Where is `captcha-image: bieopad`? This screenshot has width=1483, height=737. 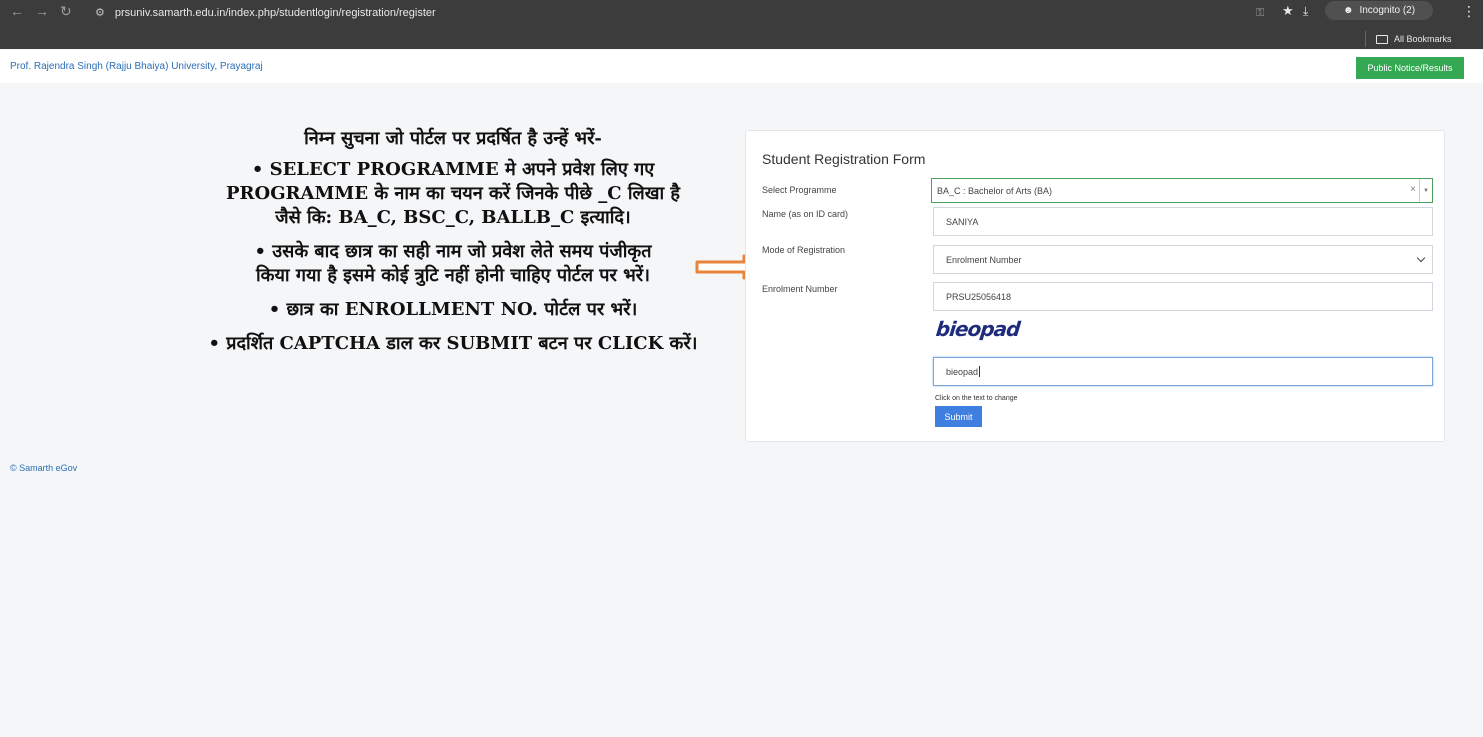 captcha-image: bieopad is located at coordinates (978, 329).